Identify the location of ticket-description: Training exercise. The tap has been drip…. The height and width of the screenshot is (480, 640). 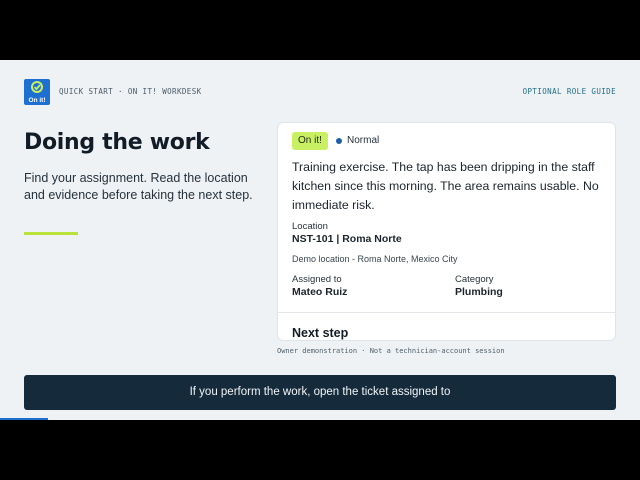
(445, 186).